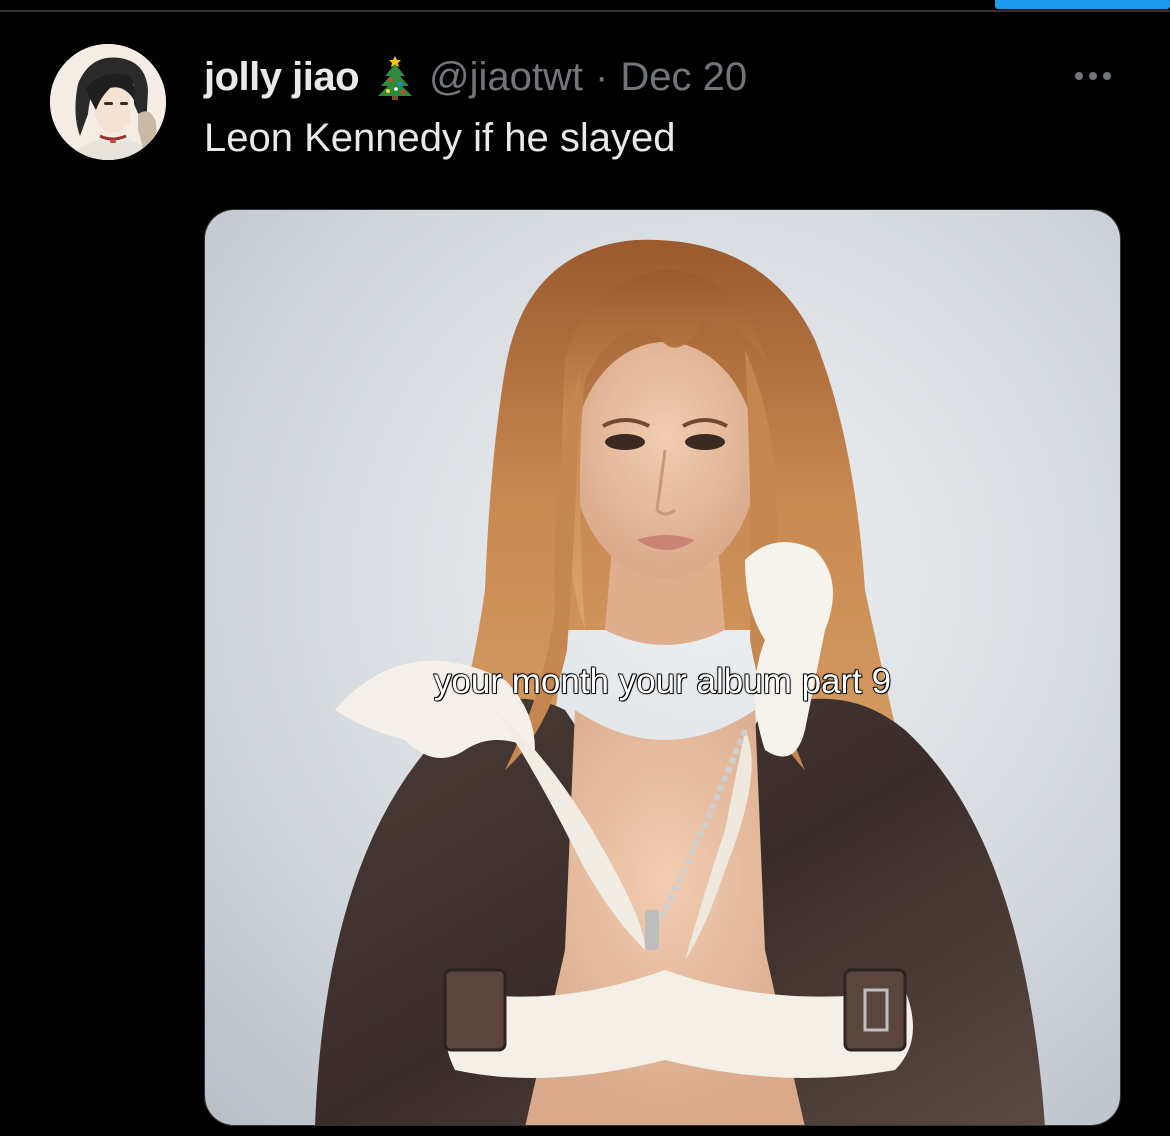 This screenshot has width=1170, height=1136. What do you see at coordinates (662, 681) in the screenshot?
I see `media-overlay-caption: your month your album part 9` at bounding box center [662, 681].